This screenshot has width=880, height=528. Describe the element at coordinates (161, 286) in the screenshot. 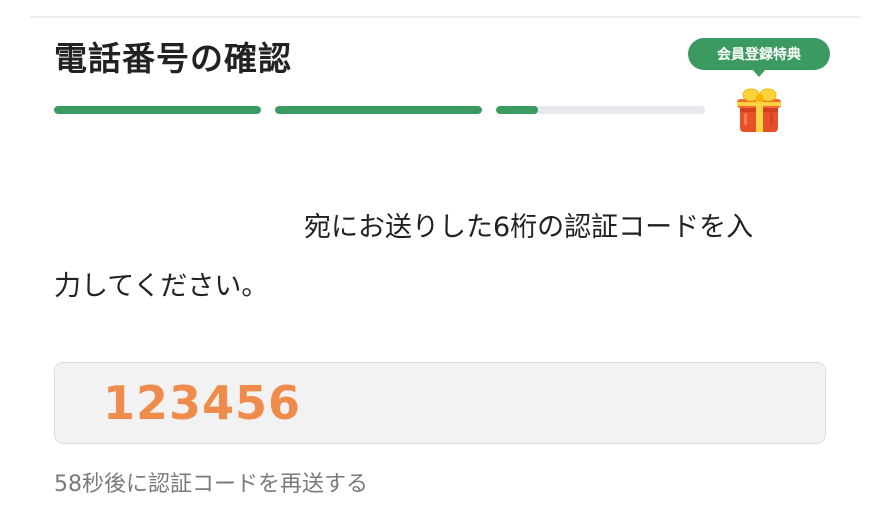

I see `instruction-line-2: 力してください。` at that location.